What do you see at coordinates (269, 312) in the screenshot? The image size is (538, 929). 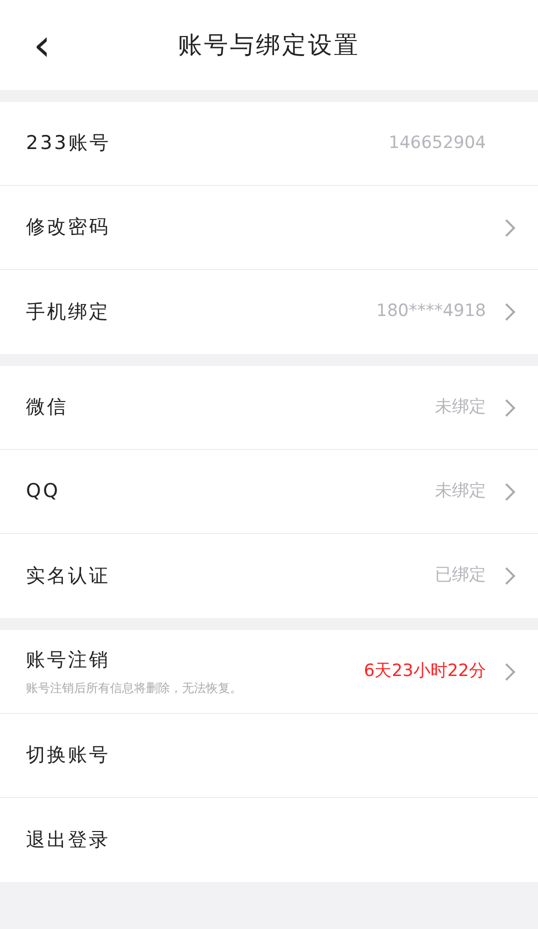 I see `settings-row: 手机绑定 180****4918` at bounding box center [269, 312].